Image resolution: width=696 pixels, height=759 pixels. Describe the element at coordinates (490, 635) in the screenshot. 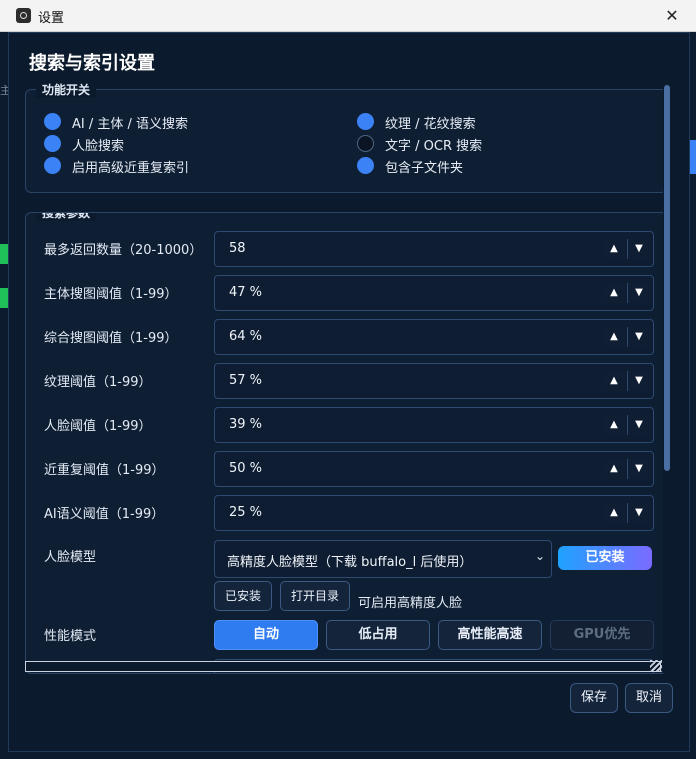

I see `mode-high-performance-button: 高性能高速` at that location.